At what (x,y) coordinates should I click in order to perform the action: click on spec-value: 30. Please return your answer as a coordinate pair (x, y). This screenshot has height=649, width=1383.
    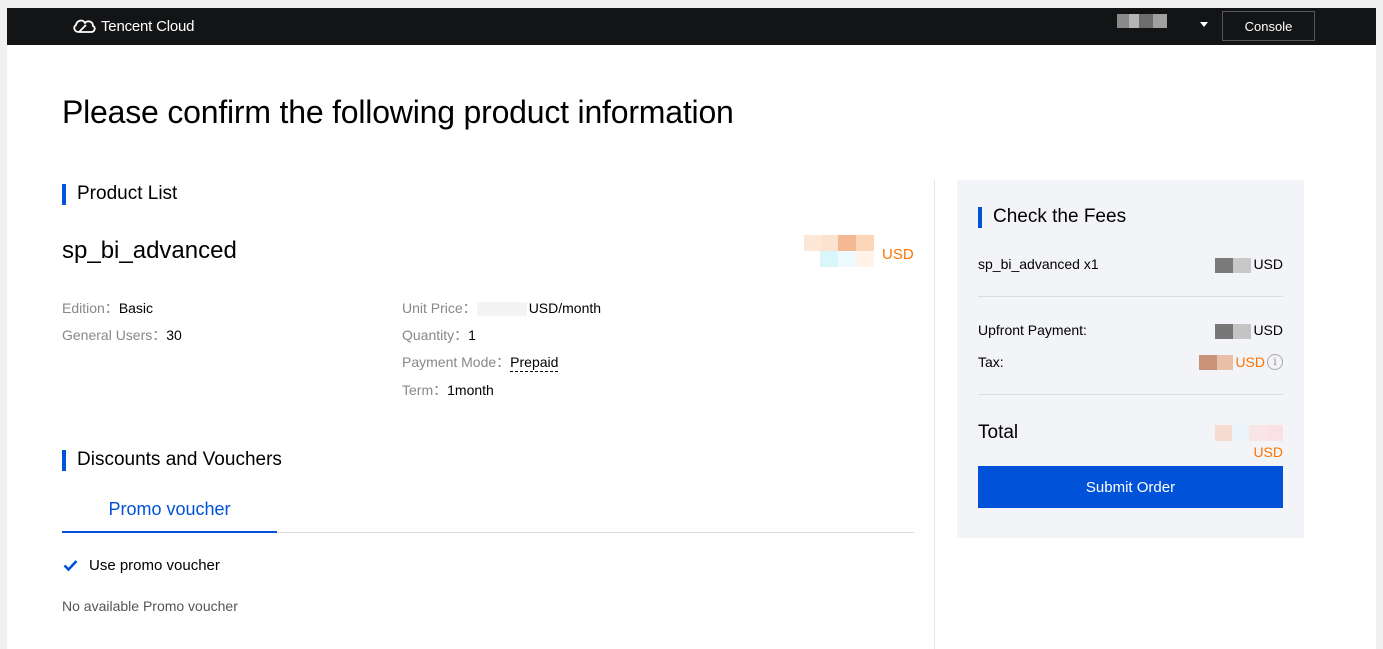
    Looking at the image, I should click on (174, 335).